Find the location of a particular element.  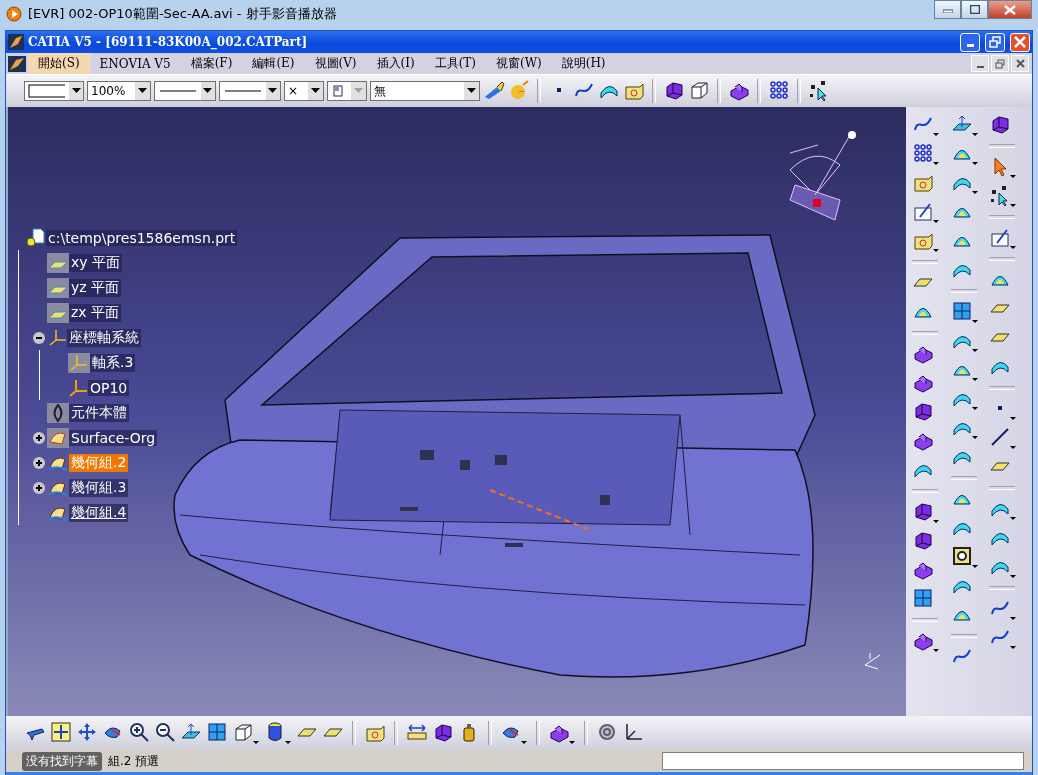

fit-all-icon is located at coordinates (61, 733).